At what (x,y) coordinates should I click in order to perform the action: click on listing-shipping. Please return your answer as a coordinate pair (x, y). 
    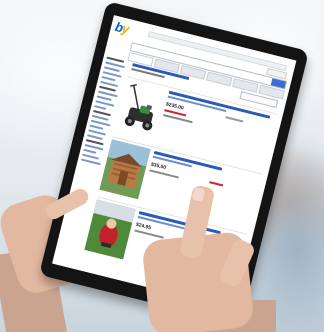
    Looking at the image, I should click on (178, 119).